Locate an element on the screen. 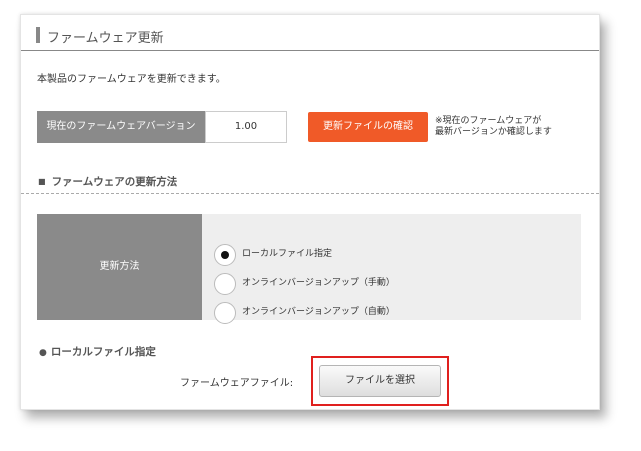 The width and height of the screenshot is (641, 451). version-check-note-line1: ※現在のファームウェアが is located at coordinates (488, 121).